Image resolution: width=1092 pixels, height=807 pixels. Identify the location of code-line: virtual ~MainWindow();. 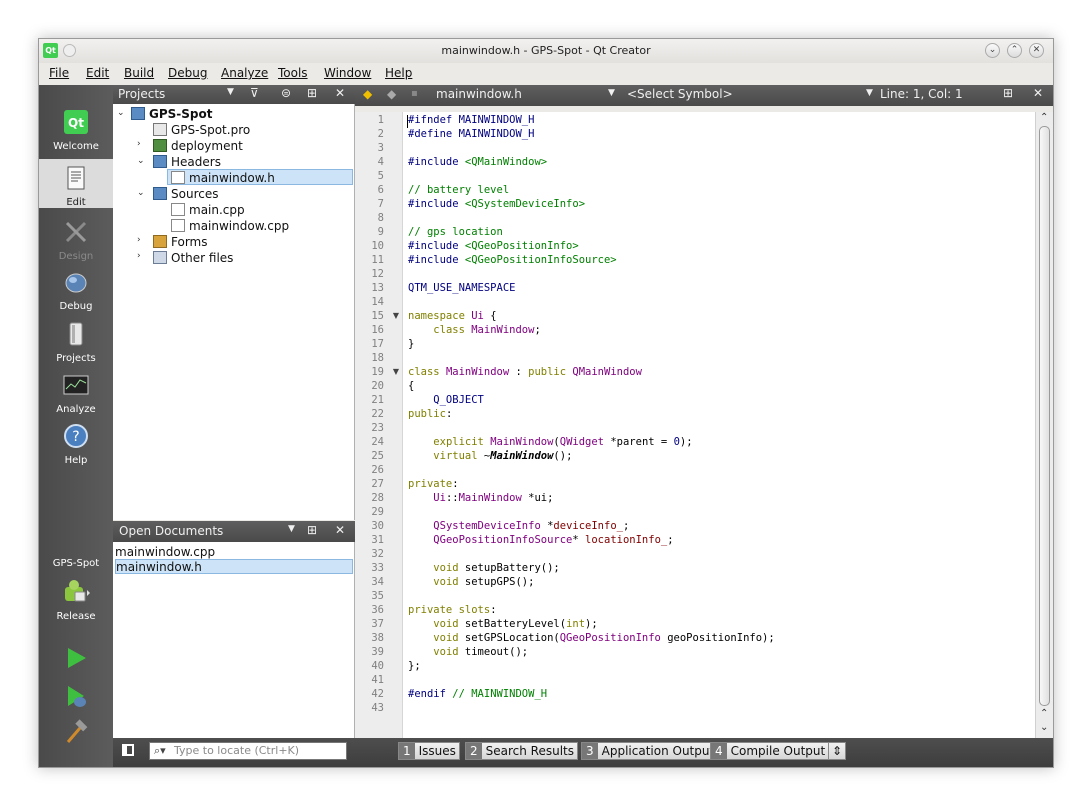
(490, 456).